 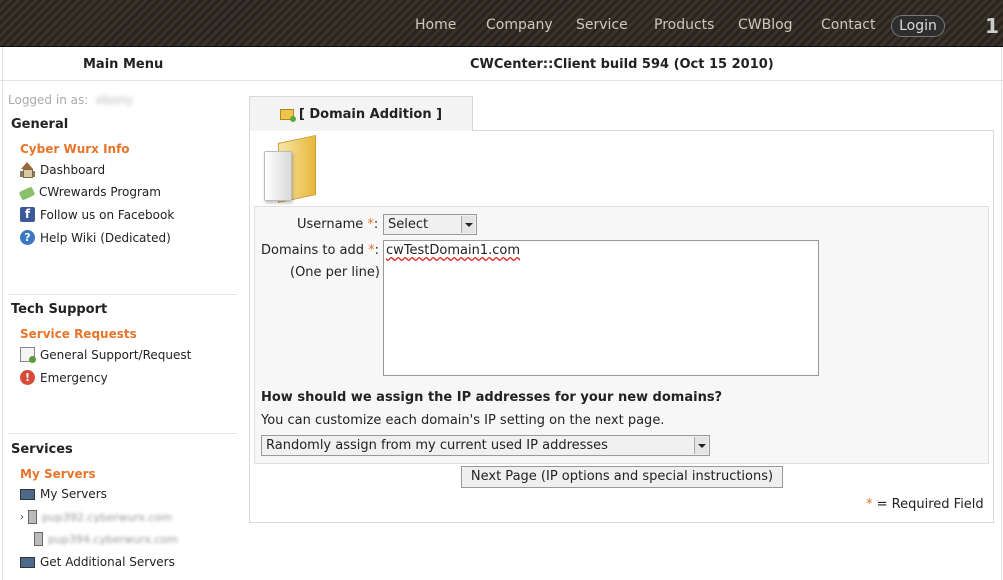 I want to click on section-title-services: Services, so click(x=42, y=449).